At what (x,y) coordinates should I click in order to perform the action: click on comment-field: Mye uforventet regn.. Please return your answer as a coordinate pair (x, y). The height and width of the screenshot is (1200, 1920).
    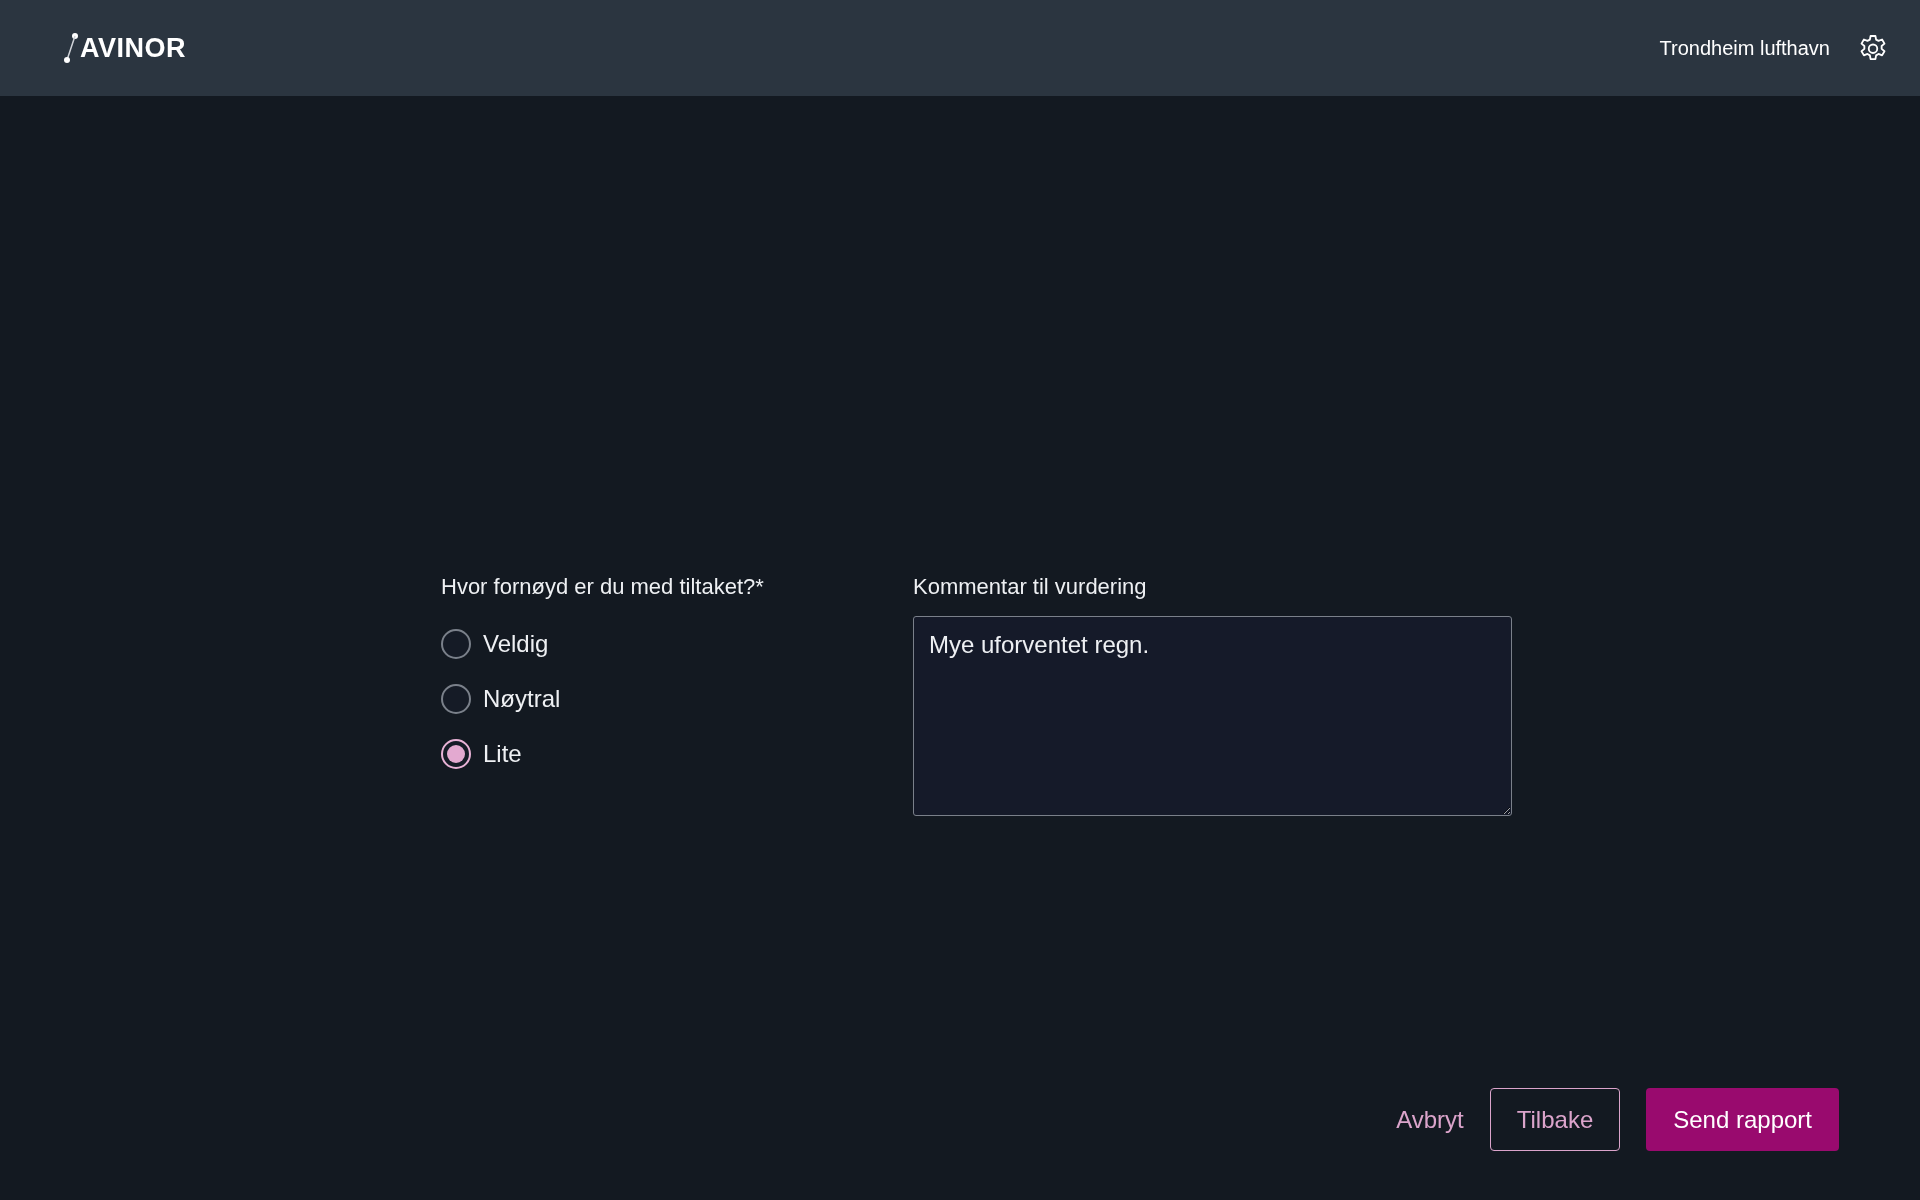
    Looking at the image, I should click on (1212, 716).